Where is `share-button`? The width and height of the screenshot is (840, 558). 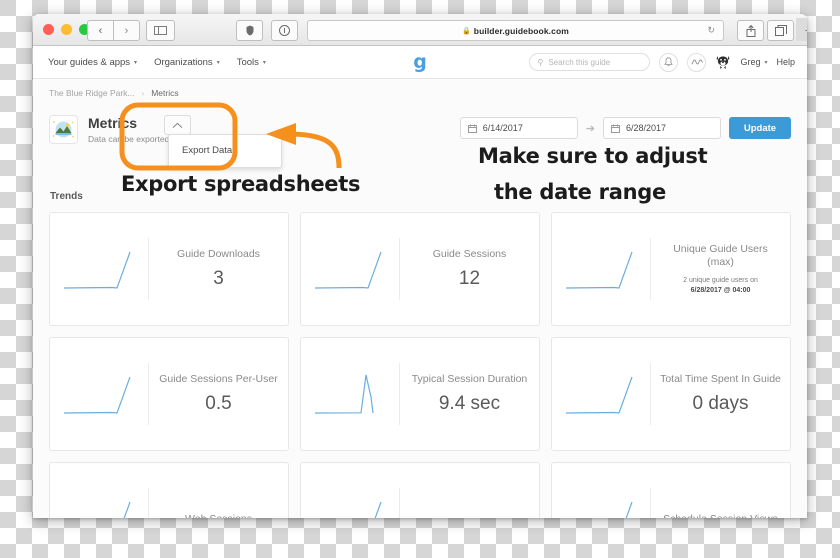 share-button is located at coordinates (750, 30).